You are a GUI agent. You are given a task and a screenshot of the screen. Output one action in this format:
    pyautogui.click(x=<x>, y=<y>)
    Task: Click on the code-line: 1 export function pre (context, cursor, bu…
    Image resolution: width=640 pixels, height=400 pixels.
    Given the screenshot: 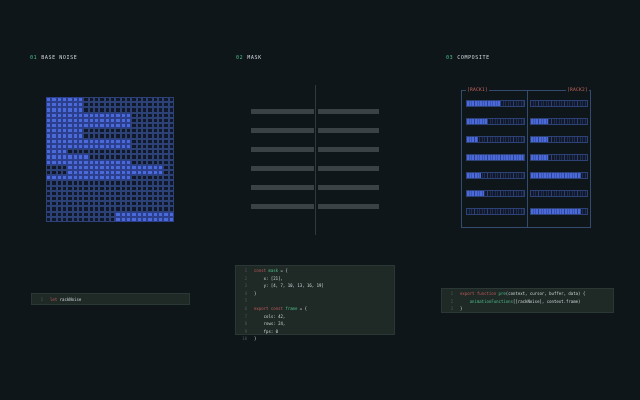 What is the action you would take?
    pyautogui.click(x=527, y=294)
    